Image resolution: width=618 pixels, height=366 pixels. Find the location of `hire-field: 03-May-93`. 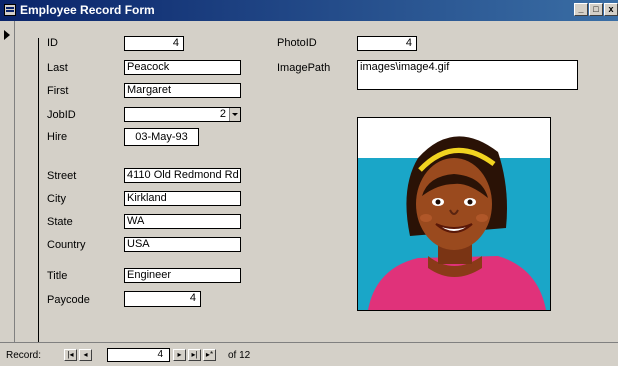

hire-field: 03-May-93 is located at coordinates (161, 137).